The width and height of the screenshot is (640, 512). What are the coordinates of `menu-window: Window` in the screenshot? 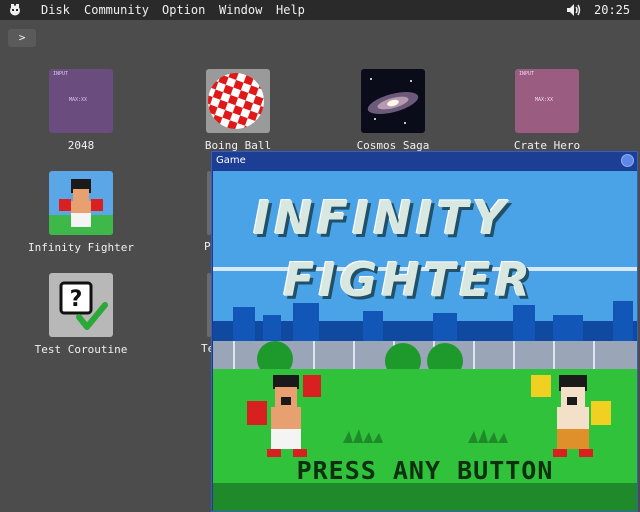 It's located at (240, 10).